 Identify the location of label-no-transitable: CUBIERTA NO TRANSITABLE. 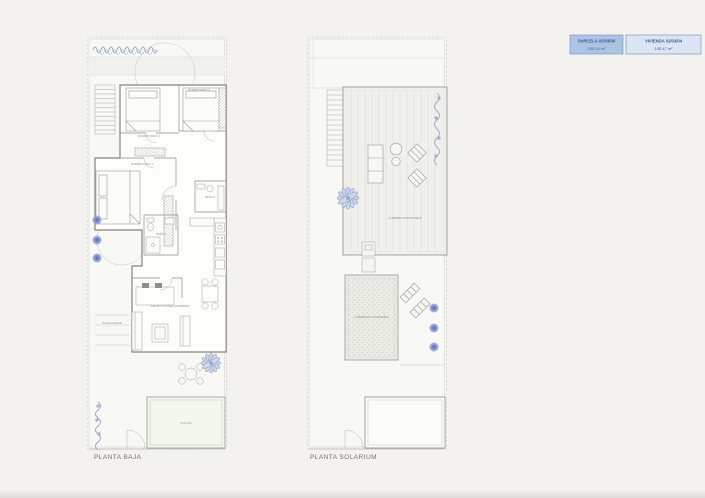
(371, 317).